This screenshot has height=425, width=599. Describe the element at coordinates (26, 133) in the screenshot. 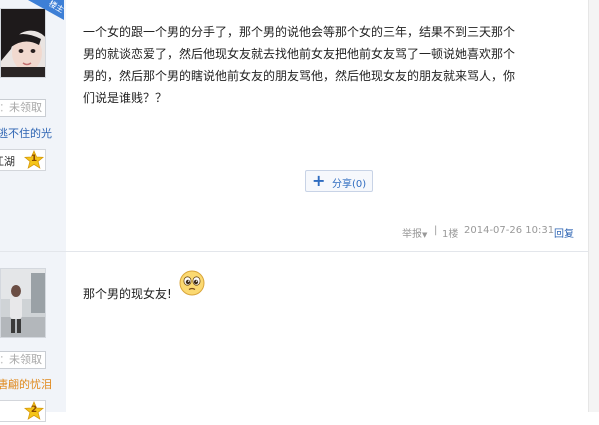

I see `username-link: 逃不住的光` at that location.